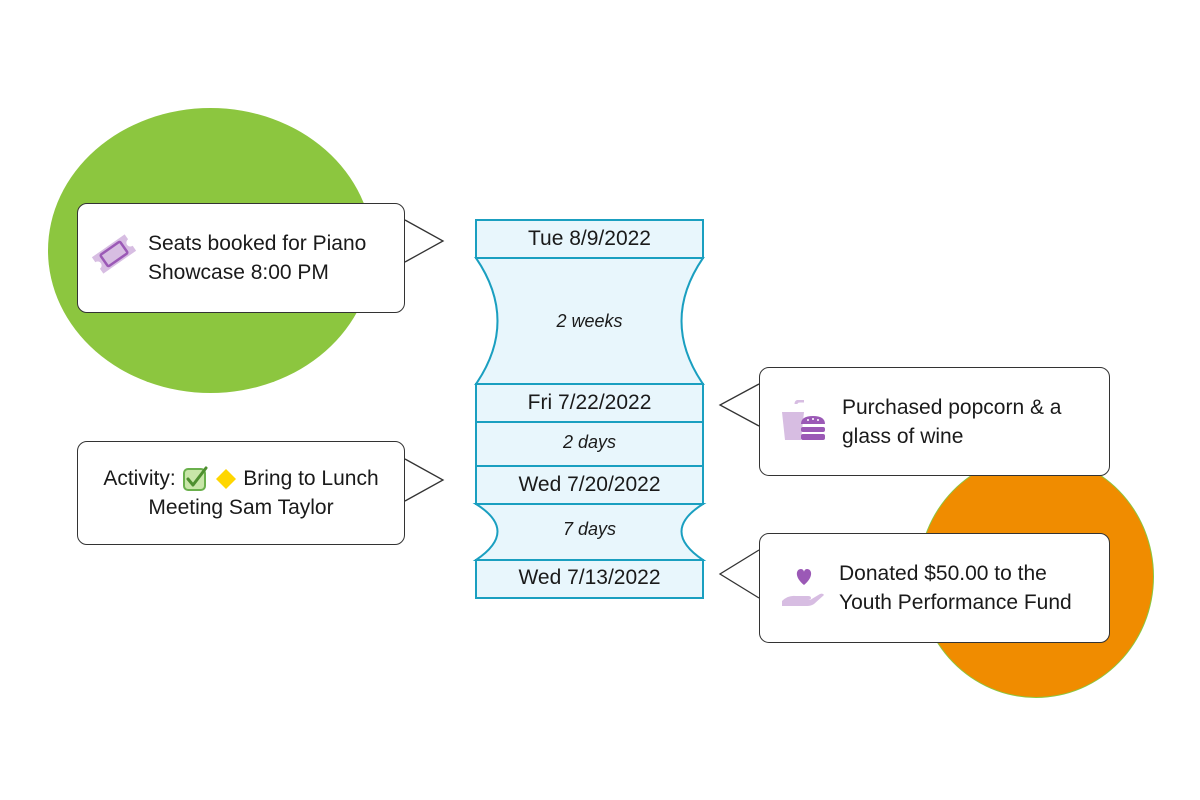 This screenshot has height=800, width=1200. What do you see at coordinates (589, 577) in the screenshot?
I see `date-label: Wed 7/13/2022` at bounding box center [589, 577].